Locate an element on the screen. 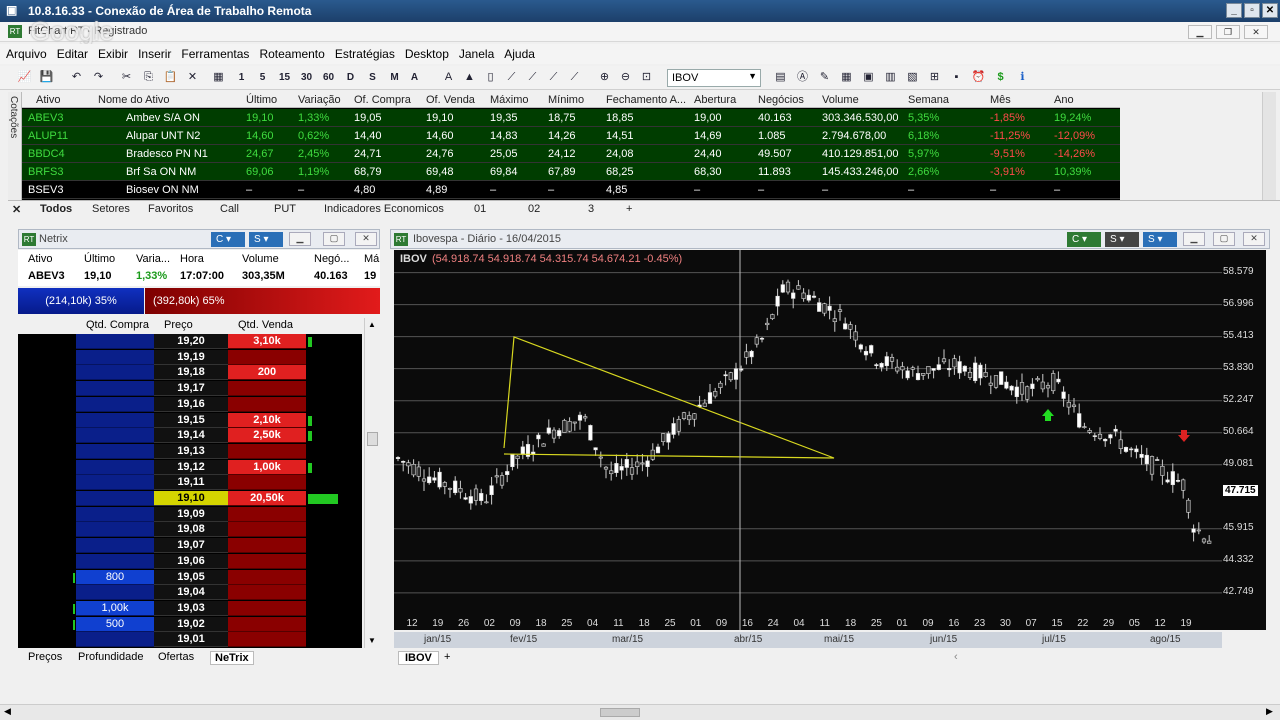 This screenshot has width=1280, height=720. book-row: 19,04 is located at coordinates (190, 593).